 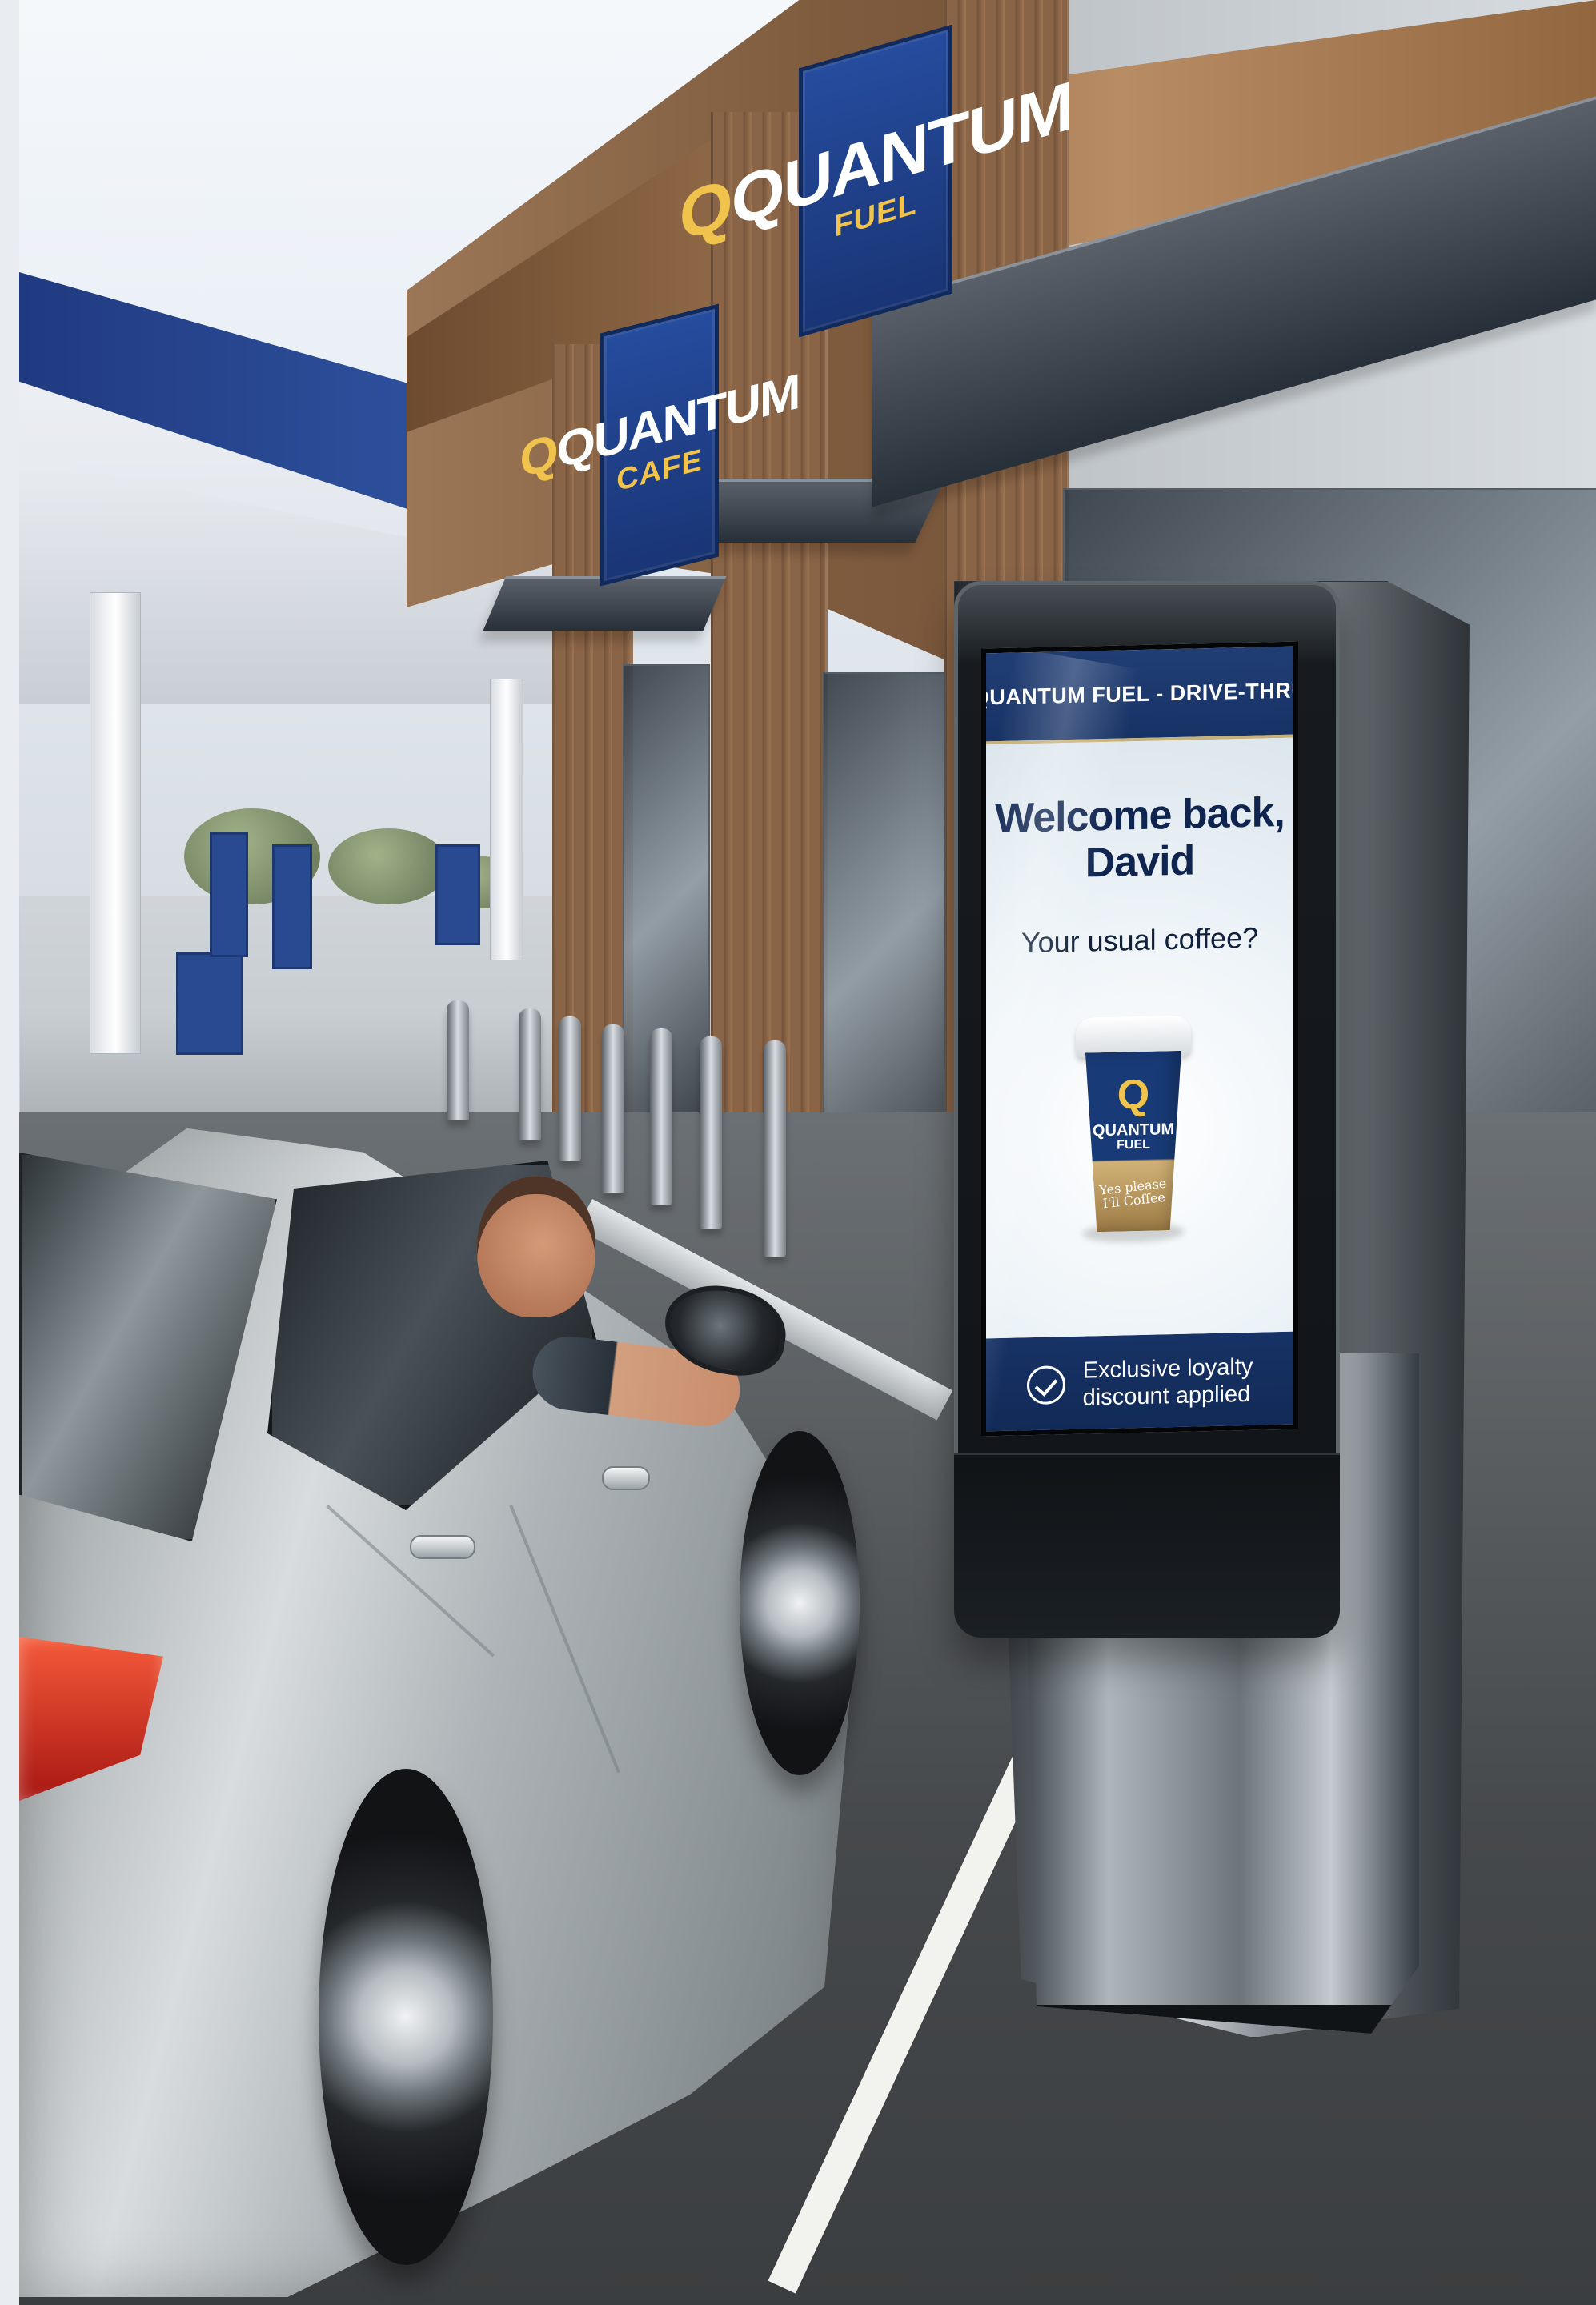 I want to click on driver-head, so click(x=536, y=1247).